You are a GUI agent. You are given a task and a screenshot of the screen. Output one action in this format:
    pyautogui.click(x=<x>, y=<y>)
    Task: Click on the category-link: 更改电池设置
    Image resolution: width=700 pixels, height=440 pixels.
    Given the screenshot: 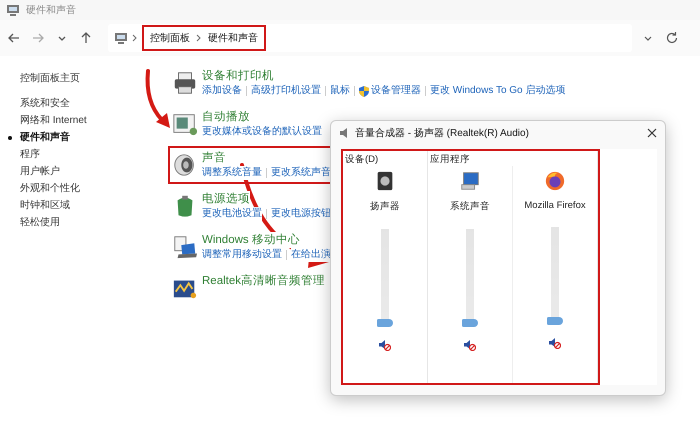 What is the action you would take?
    pyautogui.click(x=232, y=214)
    